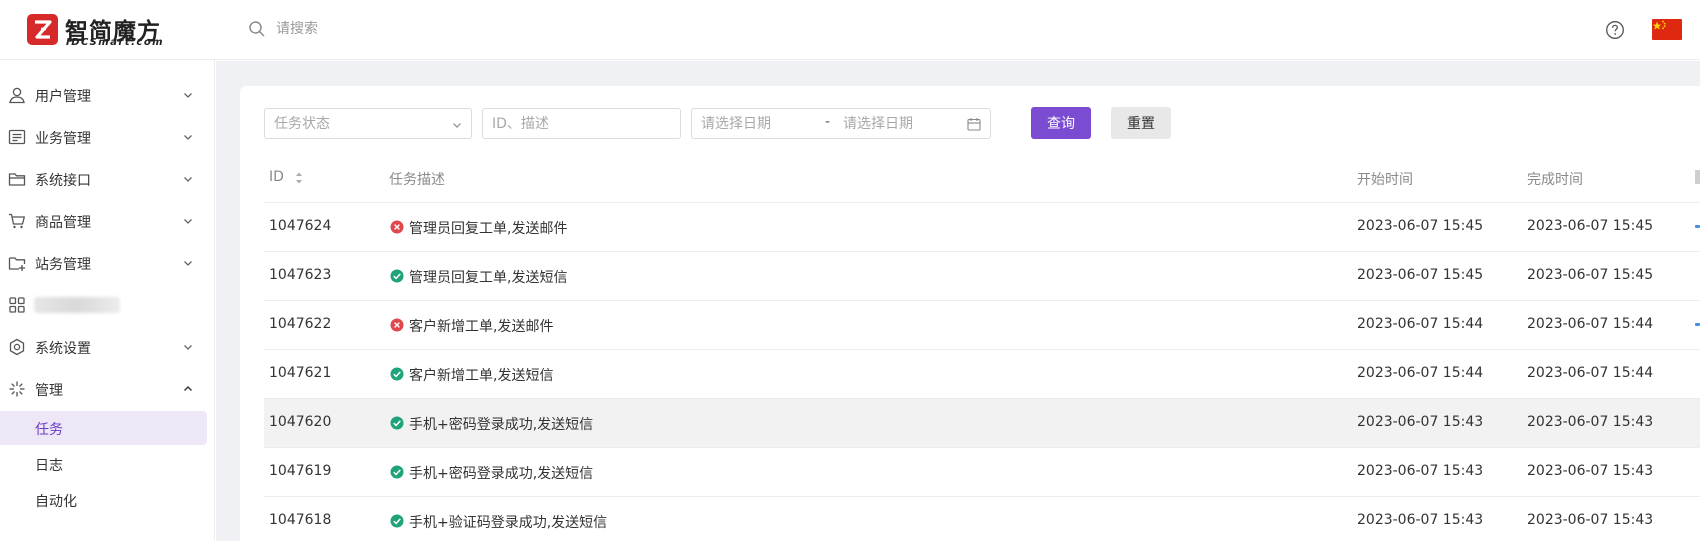 Image resolution: width=1700 pixels, height=541 pixels. I want to click on id-desc-field, so click(581, 123).